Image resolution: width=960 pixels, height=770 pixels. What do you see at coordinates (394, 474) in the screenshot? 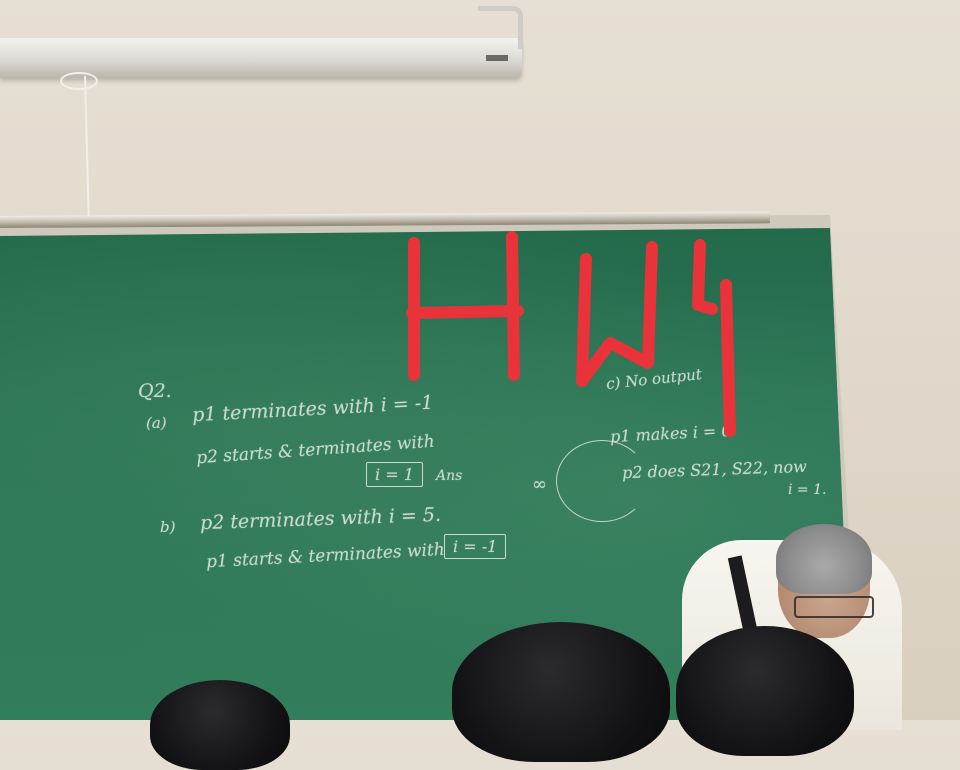
I see `part-a-answer-box: i = 1` at bounding box center [394, 474].